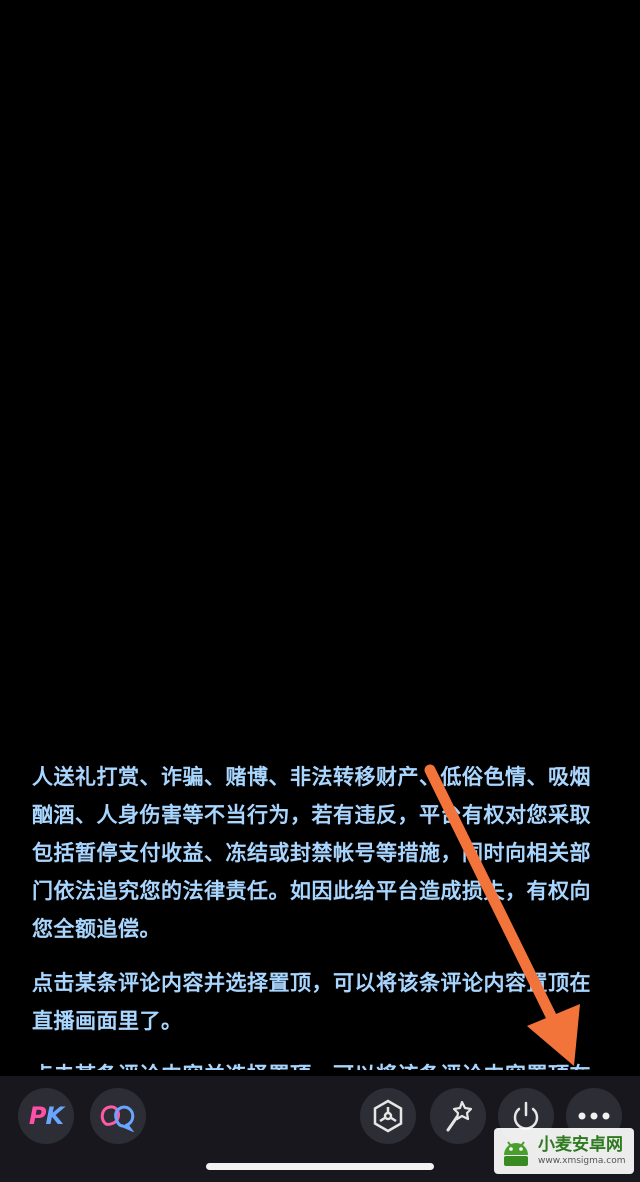  I want to click on watermark-url: www.xmsigma.com, so click(582, 1161).